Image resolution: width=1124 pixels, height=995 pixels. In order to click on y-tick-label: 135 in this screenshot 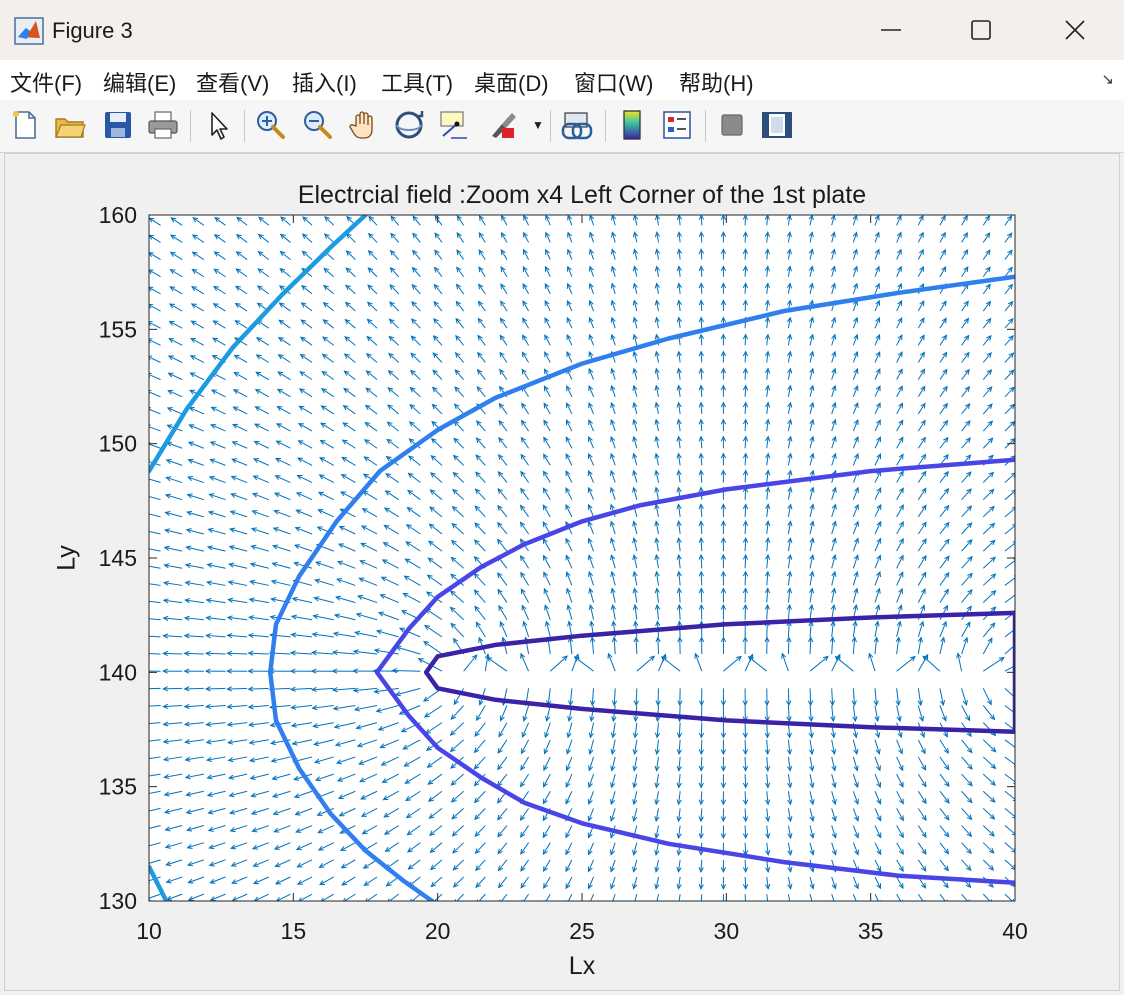, I will do `click(118, 787)`.